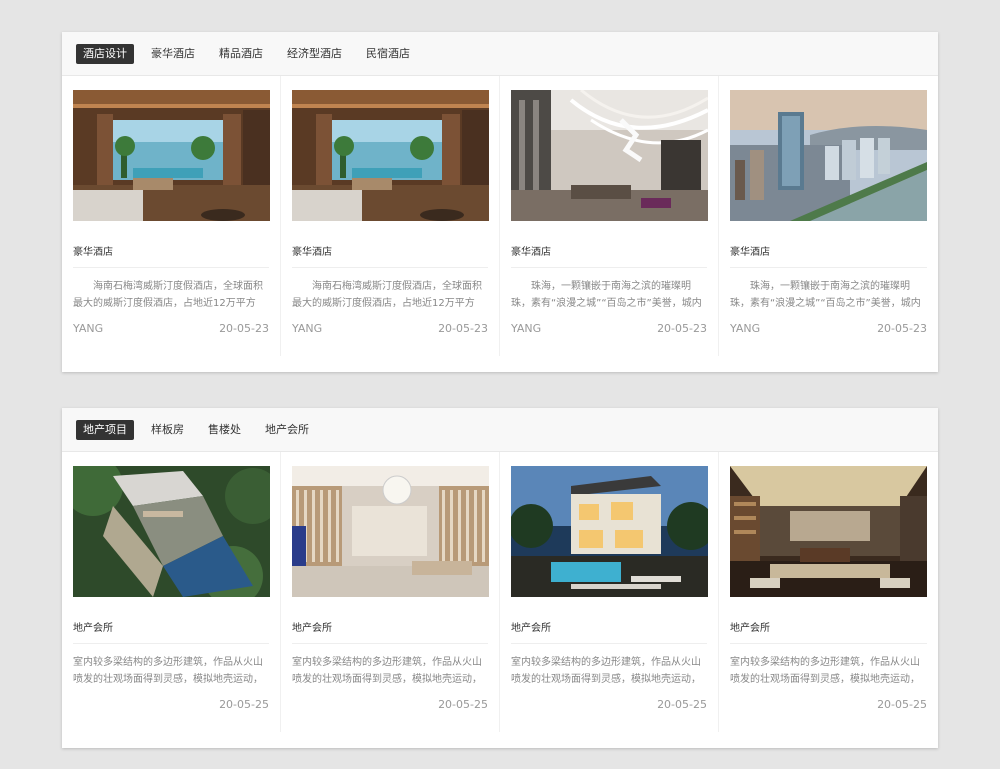  What do you see at coordinates (609, 531) in the screenshot?
I see `card-image-villa-pool-night` at bounding box center [609, 531].